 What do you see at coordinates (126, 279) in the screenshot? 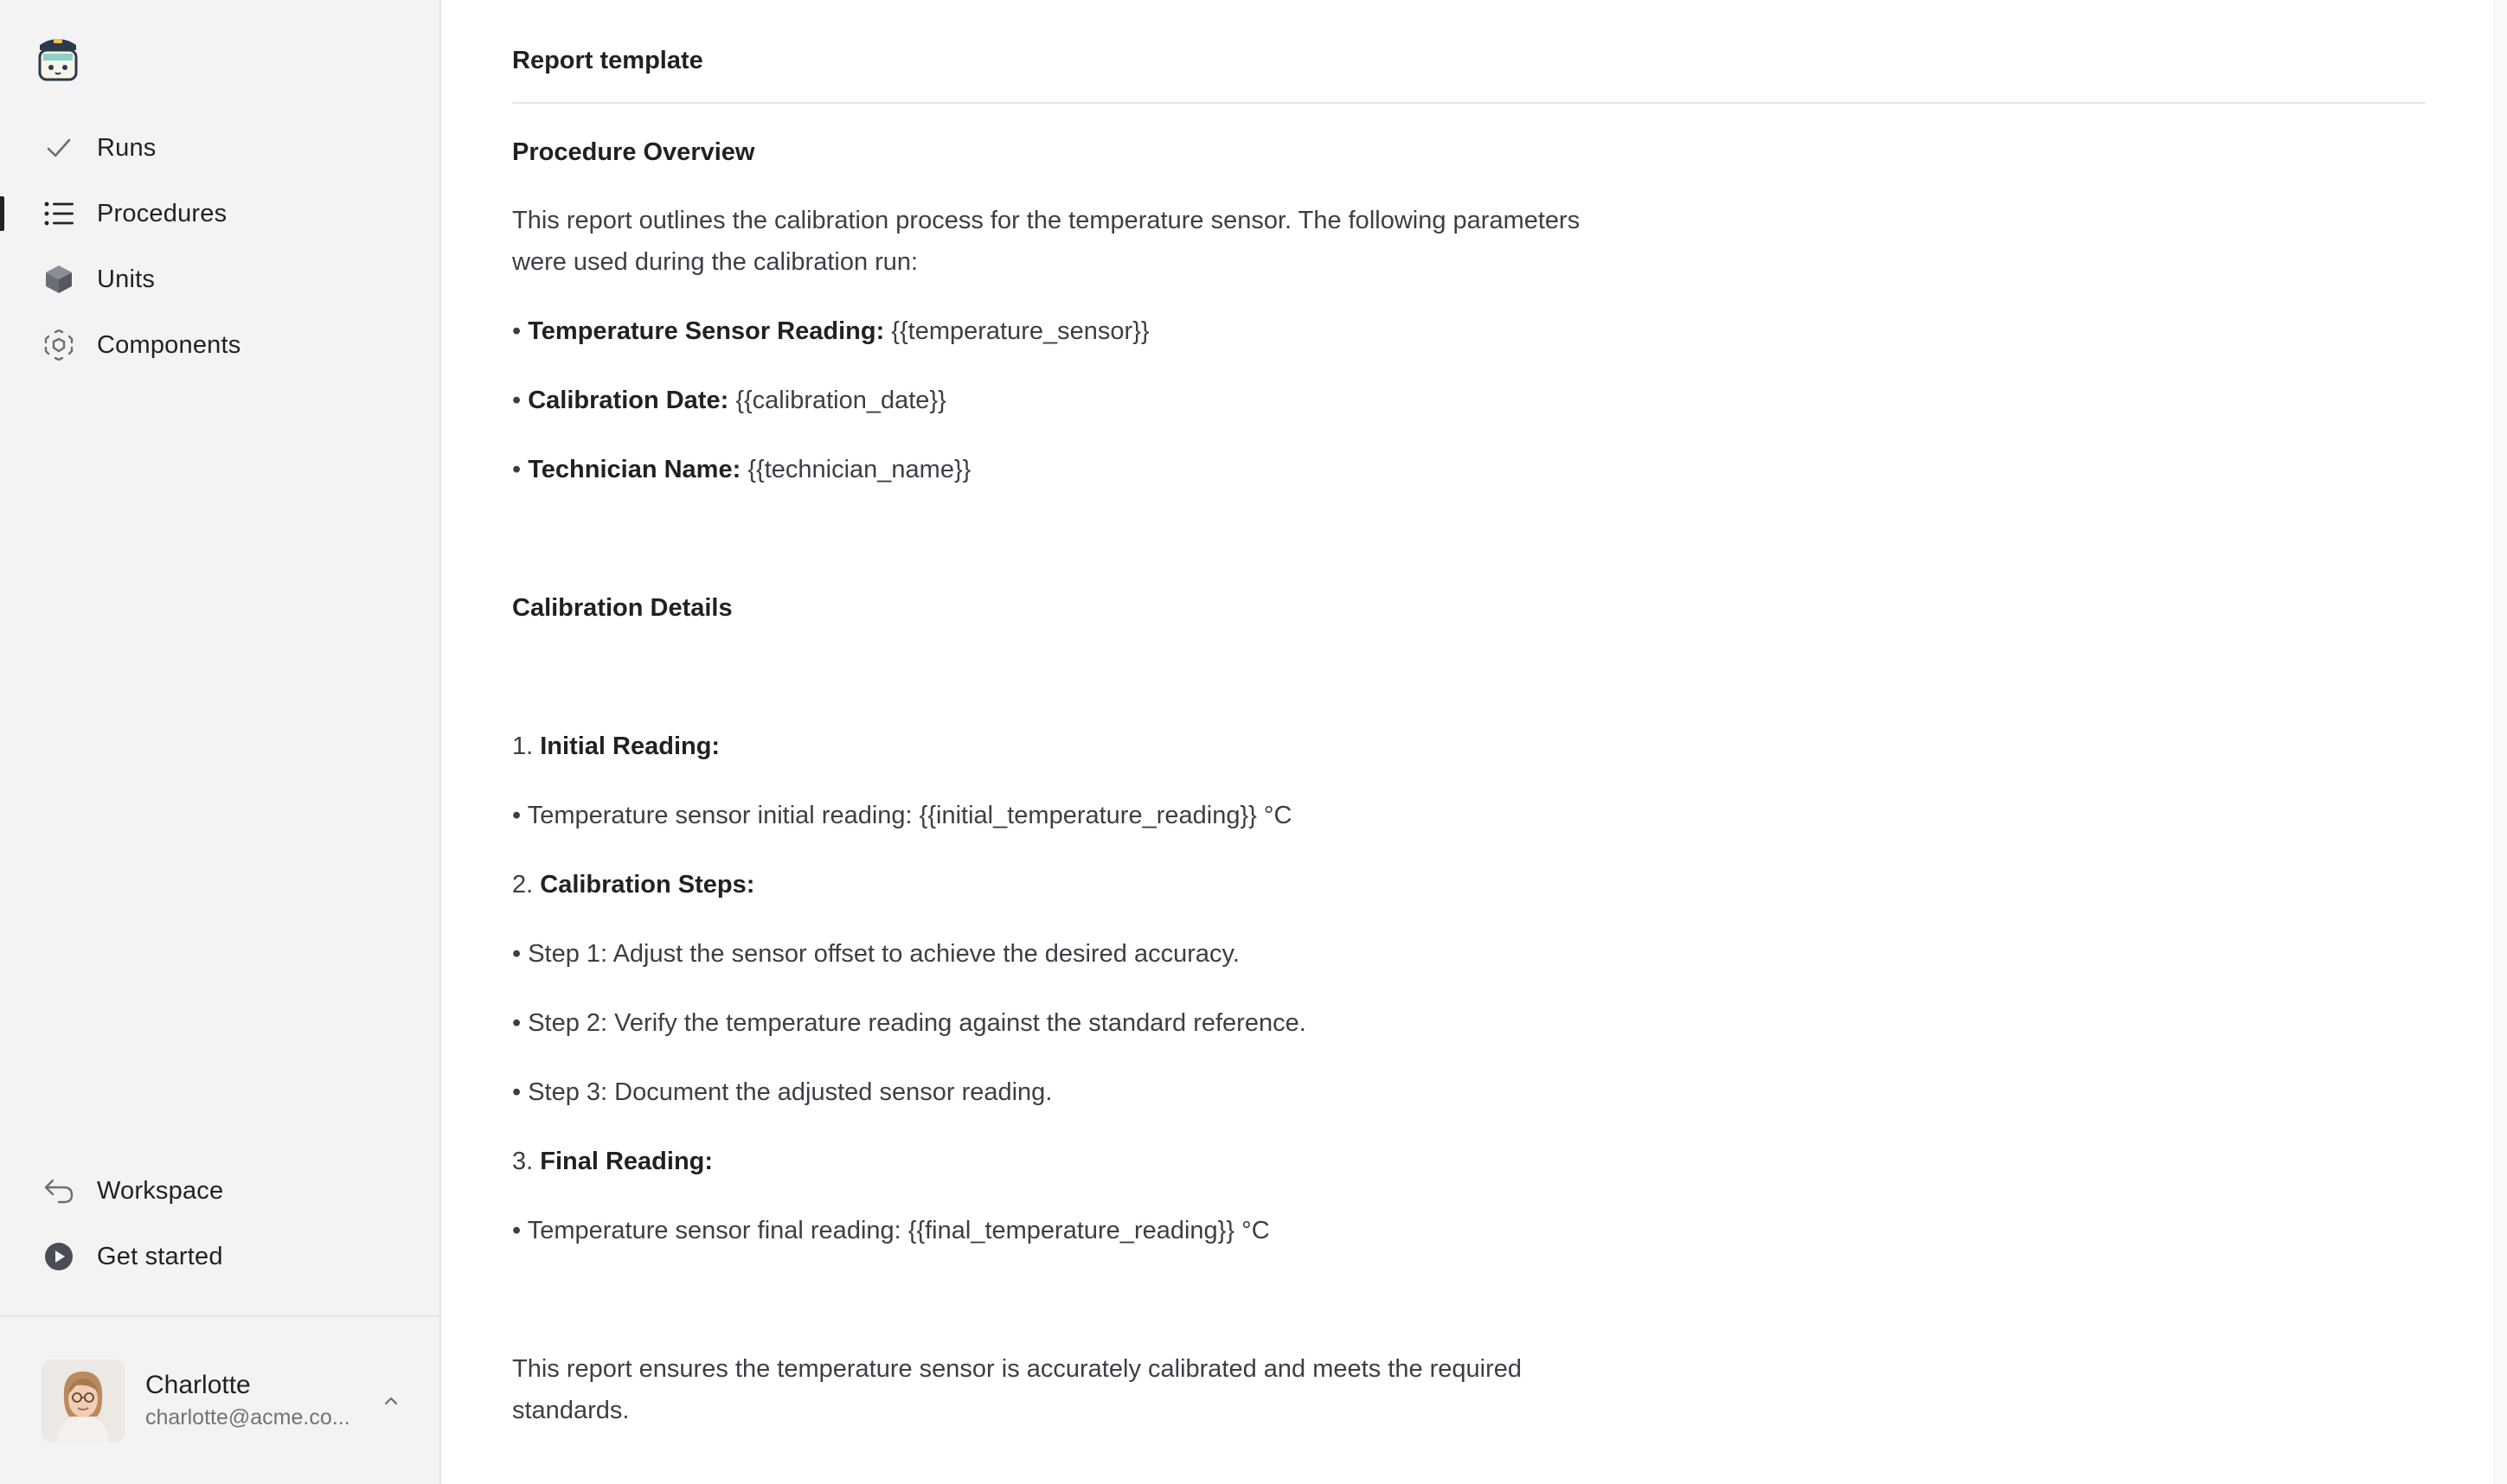
I see `nav-item-label: Units` at bounding box center [126, 279].